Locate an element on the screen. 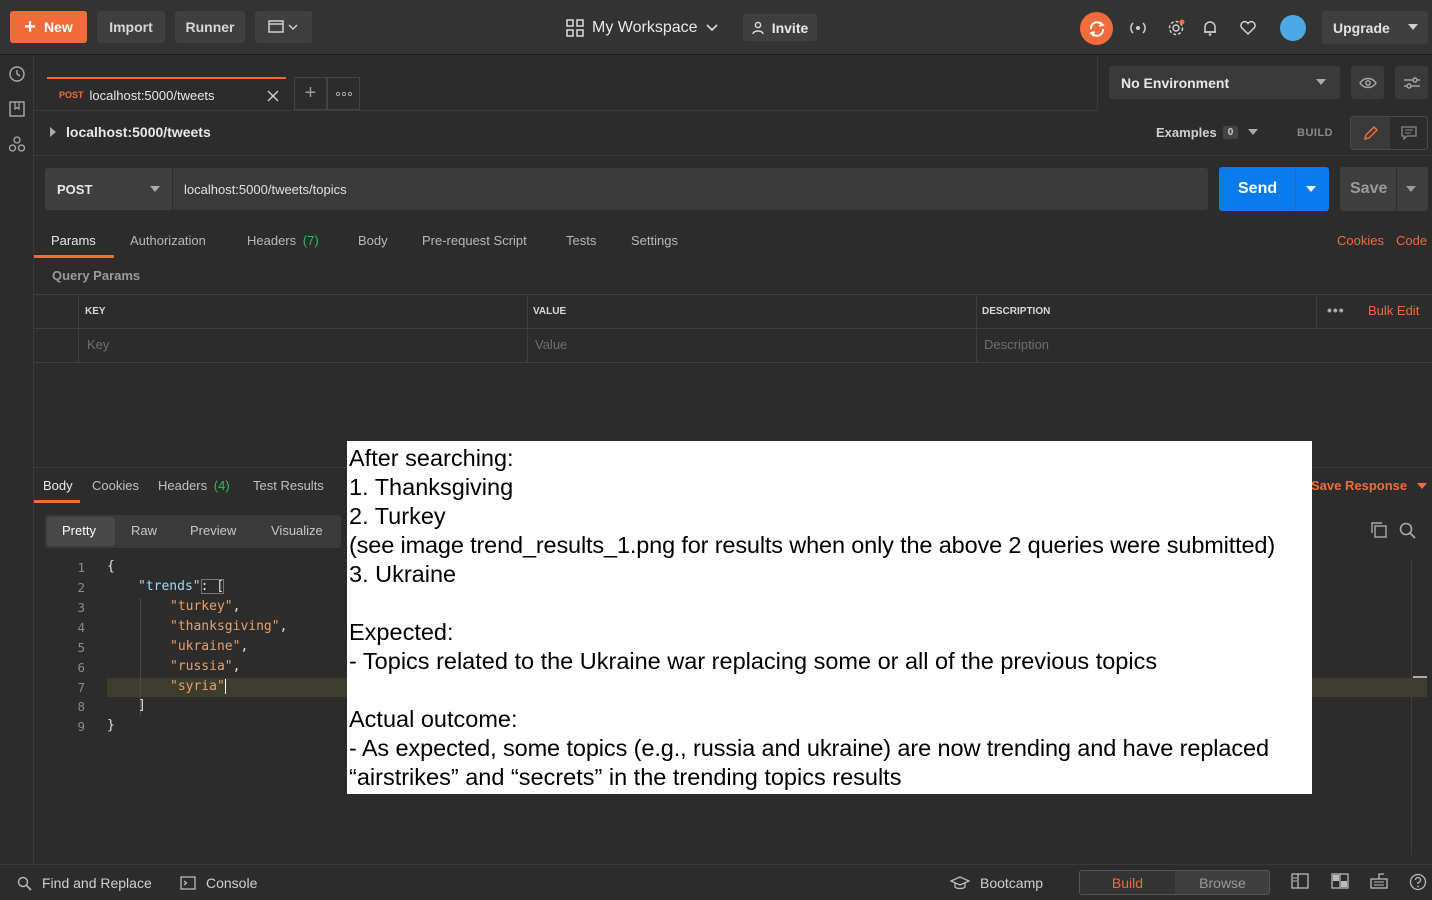 This screenshot has height=900, width=1432. capture-requests-icon is located at coordinates (1138, 28).